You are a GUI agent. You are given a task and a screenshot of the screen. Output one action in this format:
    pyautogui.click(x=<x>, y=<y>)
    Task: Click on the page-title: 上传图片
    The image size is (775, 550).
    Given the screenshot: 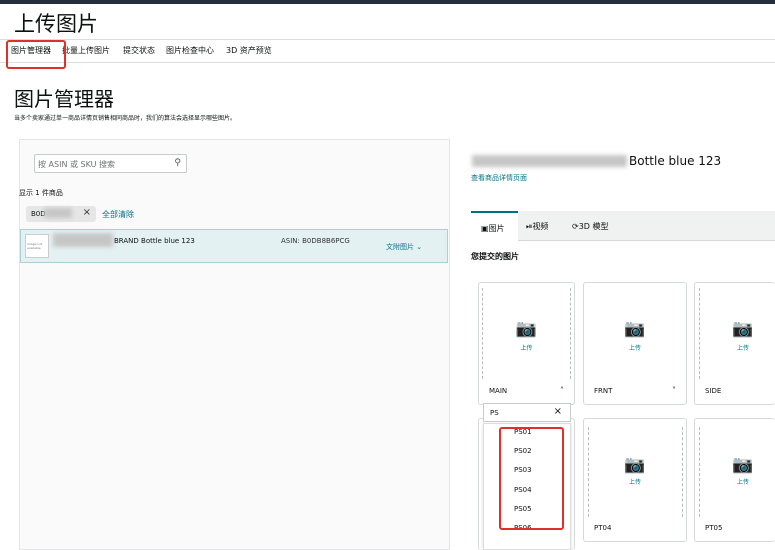 What is the action you would take?
    pyautogui.click(x=56, y=24)
    